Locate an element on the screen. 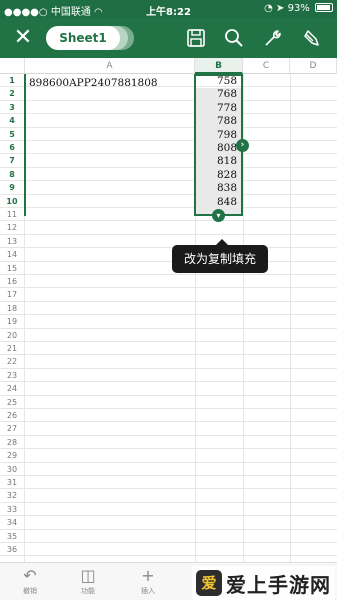 Image resolution: width=337 pixels, height=600 pixels. fill-option-tooltip: 改为复制填充 is located at coordinates (220, 256).